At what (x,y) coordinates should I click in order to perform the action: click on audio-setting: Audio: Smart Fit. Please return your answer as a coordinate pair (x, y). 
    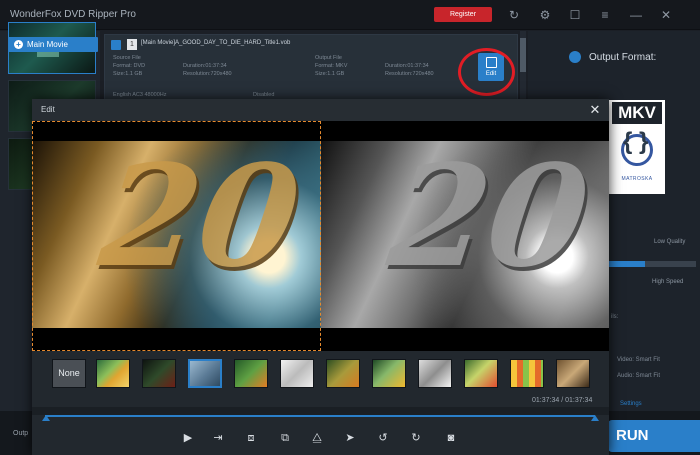
    Looking at the image, I should click on (639, 376).